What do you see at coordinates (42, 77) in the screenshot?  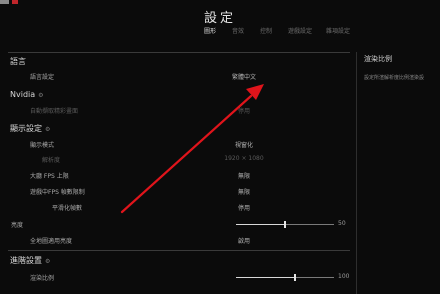 I see `row-label: 語言設定` at bounding box center [42, 77].